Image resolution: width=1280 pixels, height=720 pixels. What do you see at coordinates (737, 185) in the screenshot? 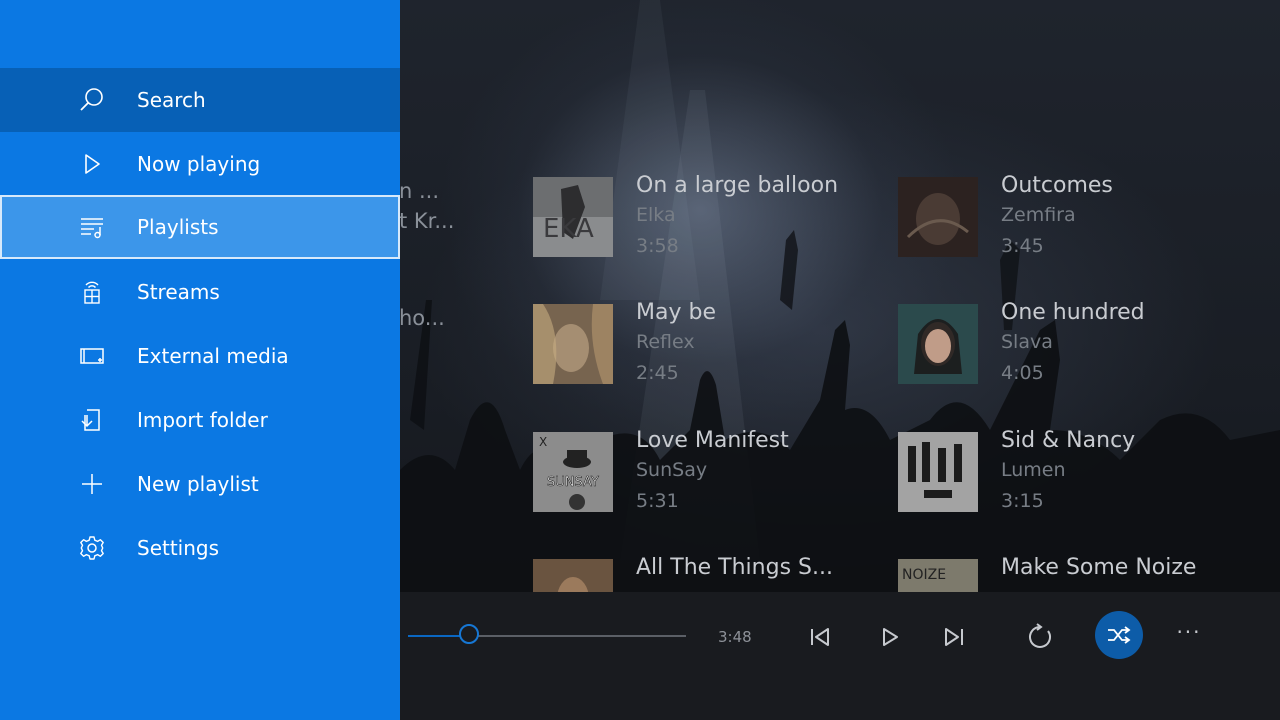
I see `song-title: On a large balloon` at bounding box center [737, 185].